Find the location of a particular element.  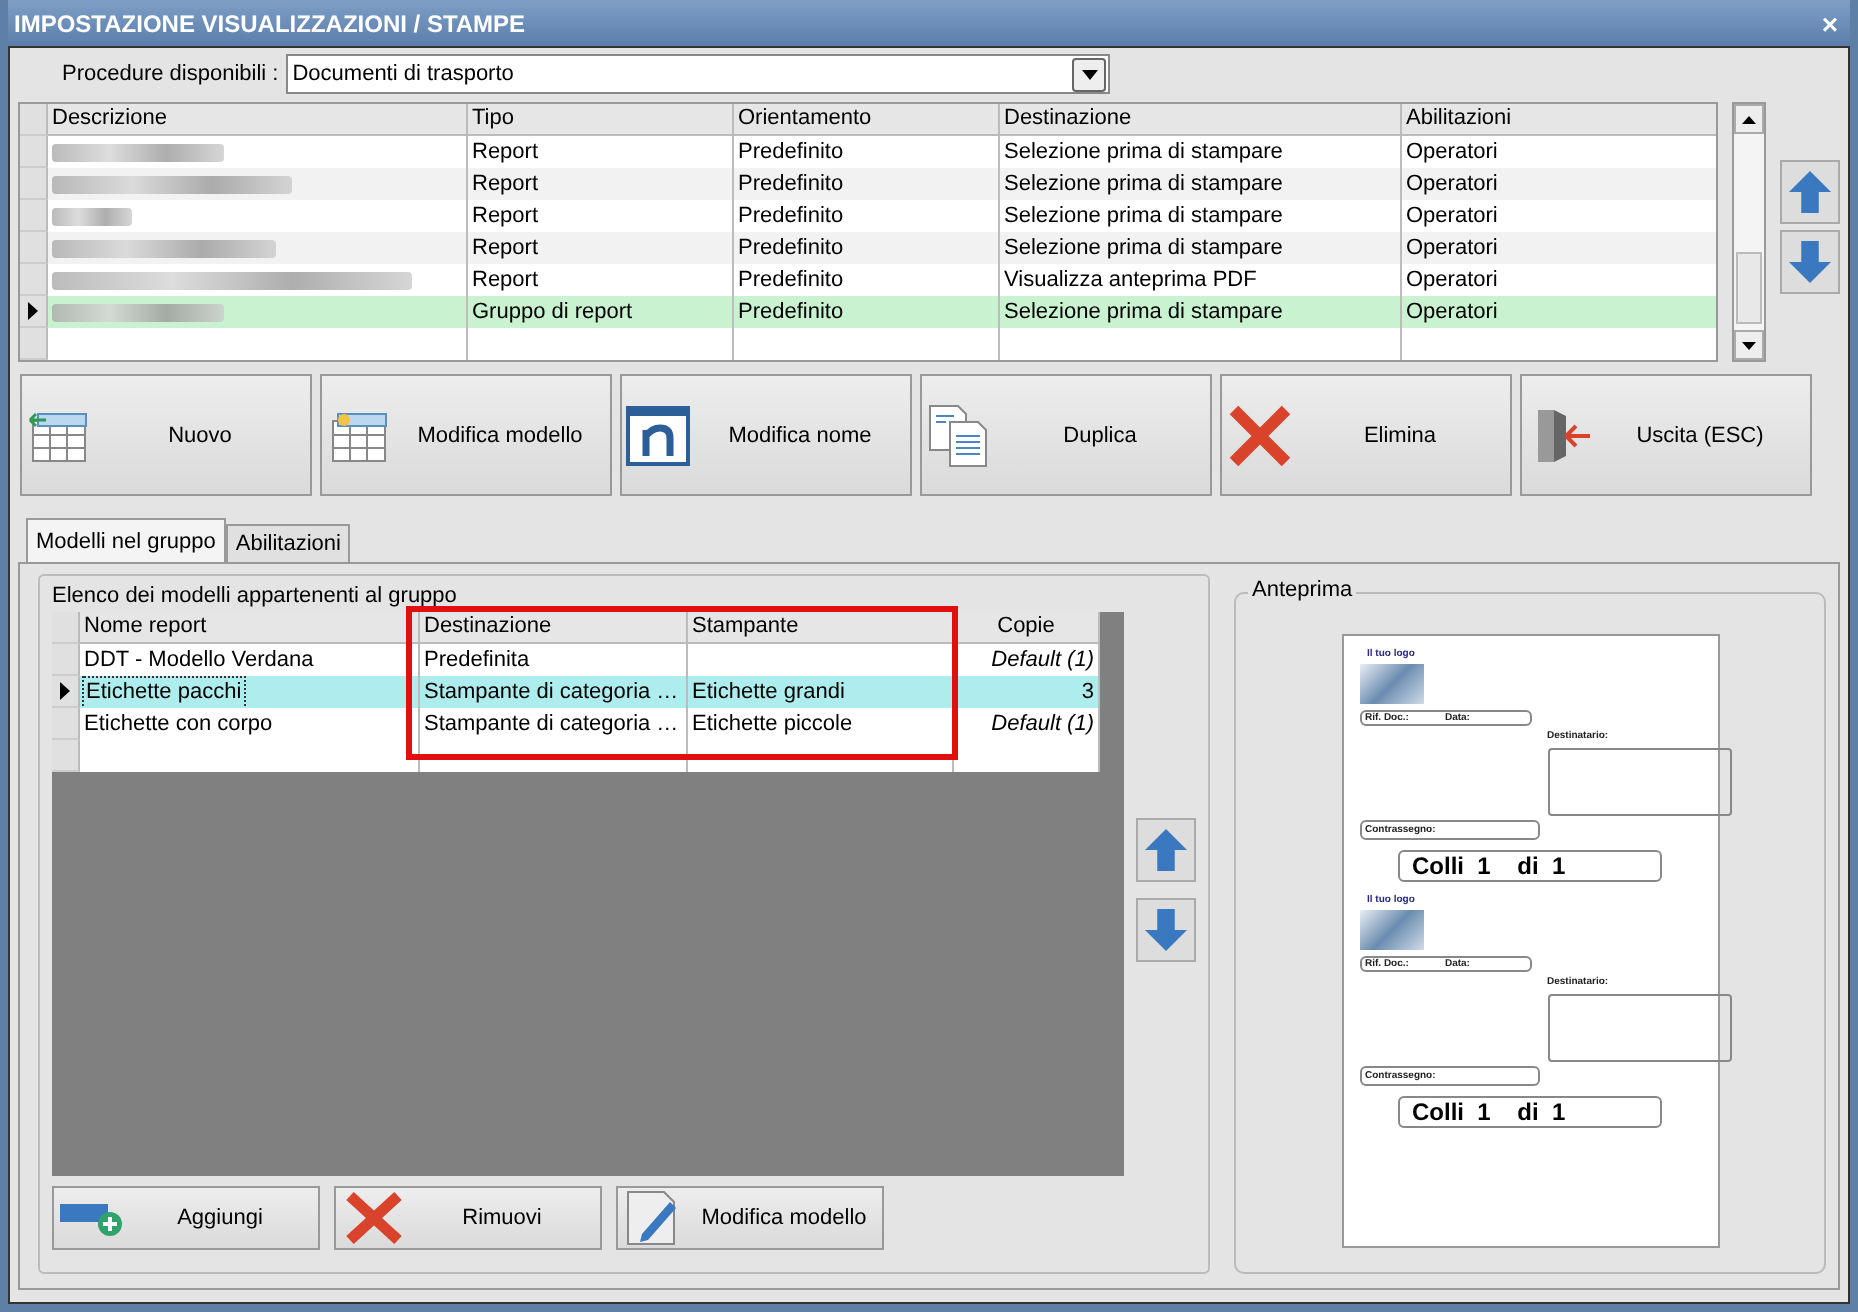

selected-row: Etichette pacchi Stampante di categoria … Etichette grandi 3 is located at coordinates (576, 692).